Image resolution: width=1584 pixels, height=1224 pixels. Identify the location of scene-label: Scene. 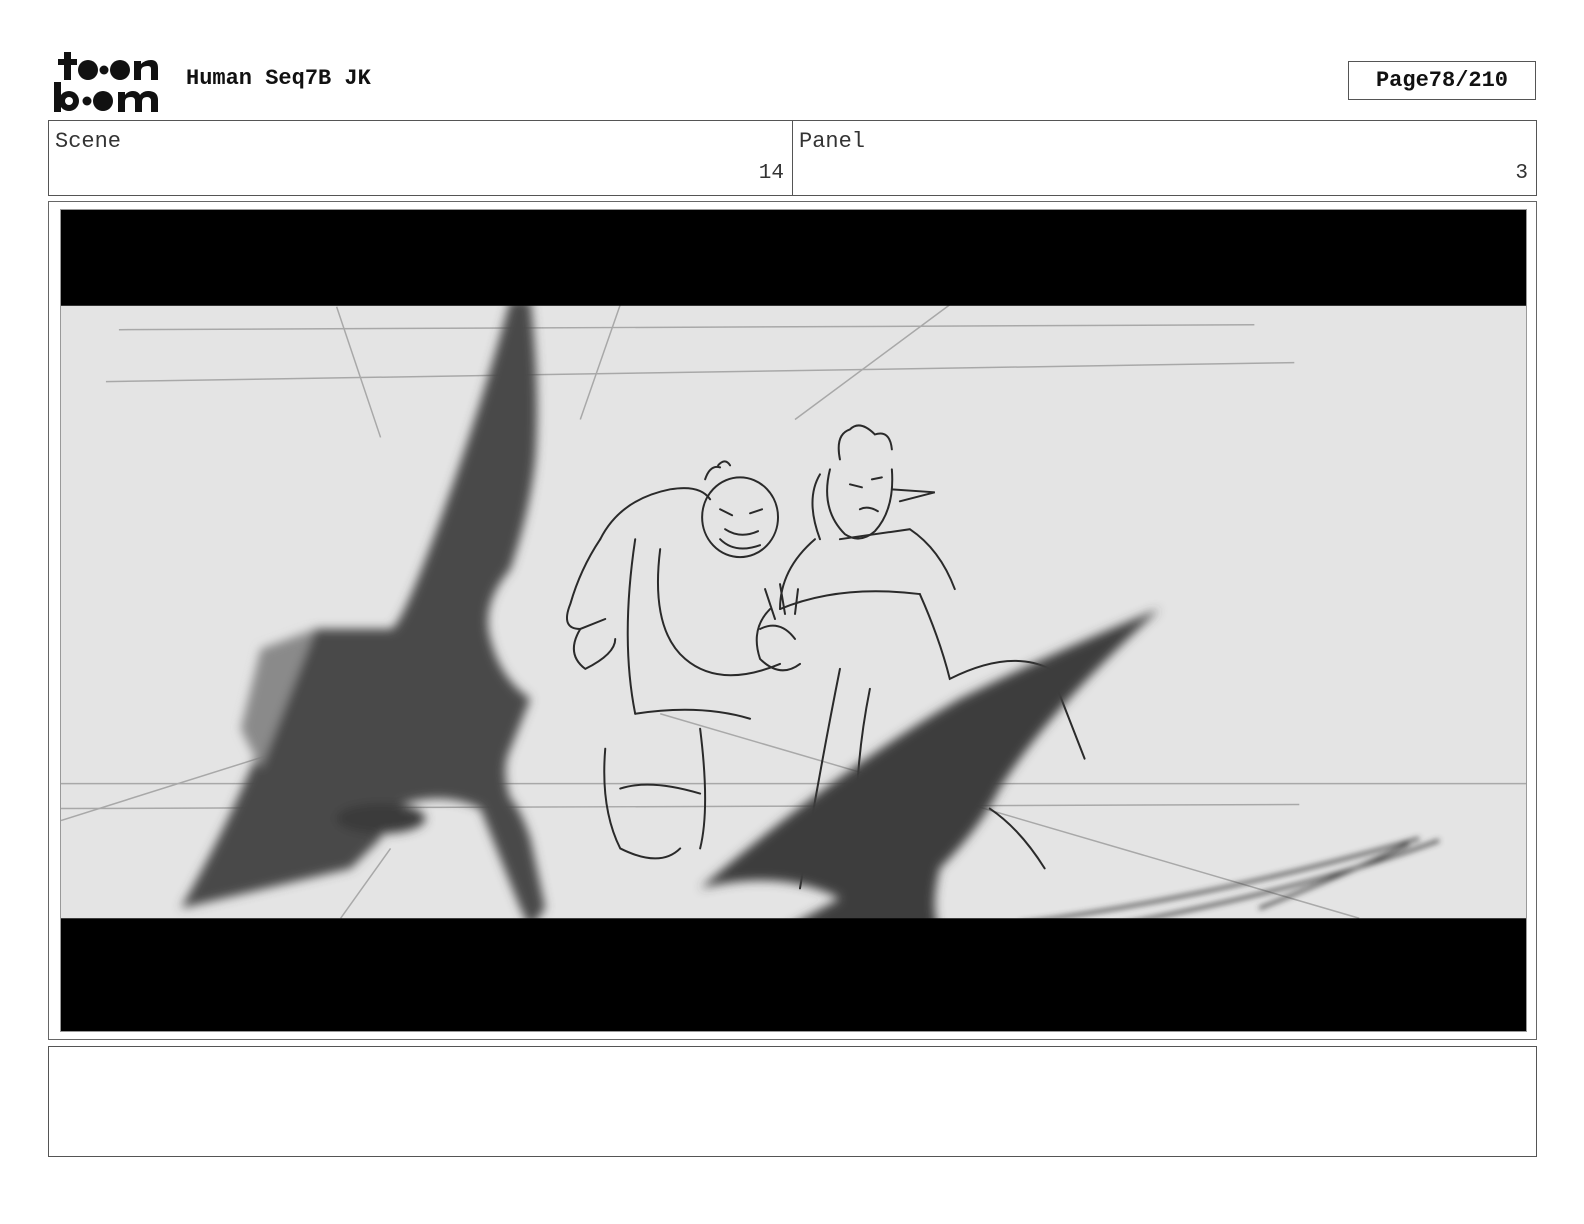
(88, 141).